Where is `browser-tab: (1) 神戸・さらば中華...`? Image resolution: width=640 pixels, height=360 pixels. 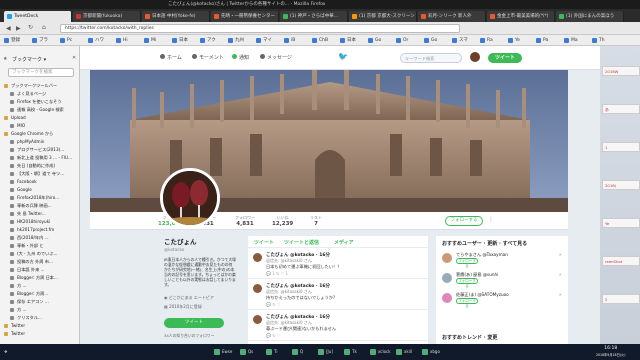
browser-tab: (1) 神戸・さらば中華... is located at coordinates (314, 16).